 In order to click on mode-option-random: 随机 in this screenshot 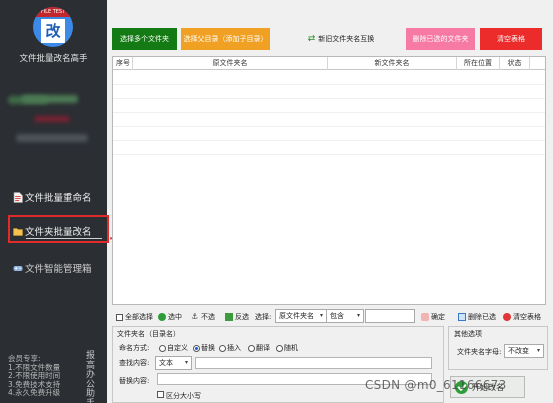, I will do `click(287, 348)`.